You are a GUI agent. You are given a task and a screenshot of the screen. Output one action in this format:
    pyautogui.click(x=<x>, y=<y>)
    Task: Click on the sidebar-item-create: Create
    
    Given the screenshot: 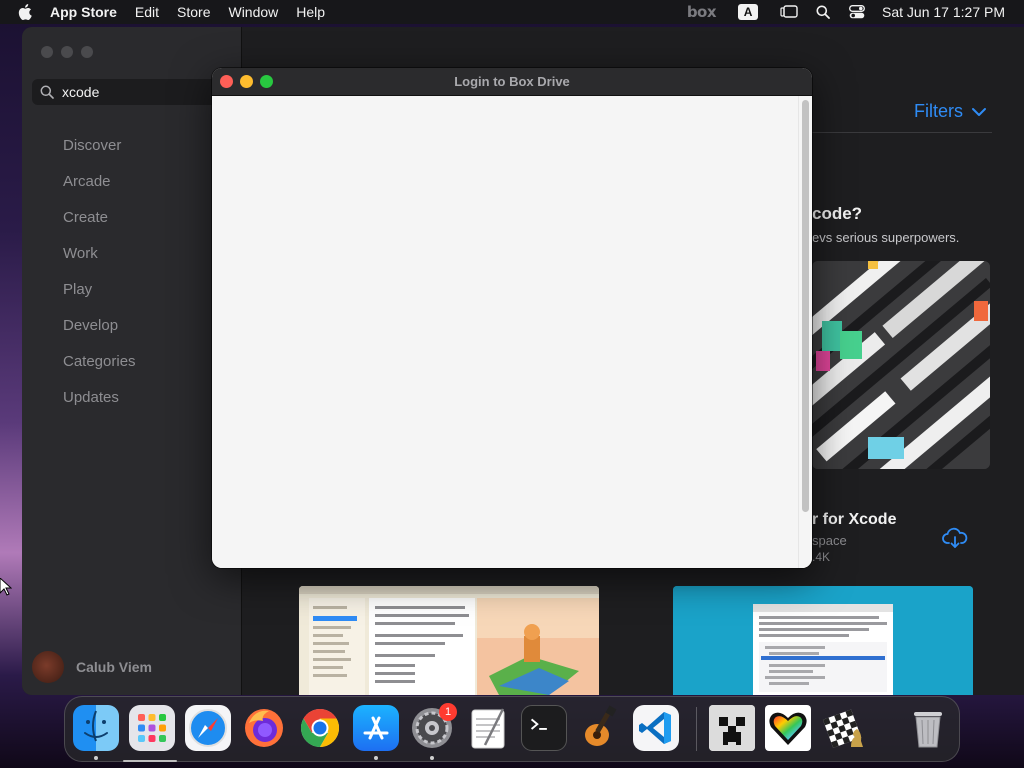 What is the action you would take?
    pyautogui.click(x=132, y=217)
    